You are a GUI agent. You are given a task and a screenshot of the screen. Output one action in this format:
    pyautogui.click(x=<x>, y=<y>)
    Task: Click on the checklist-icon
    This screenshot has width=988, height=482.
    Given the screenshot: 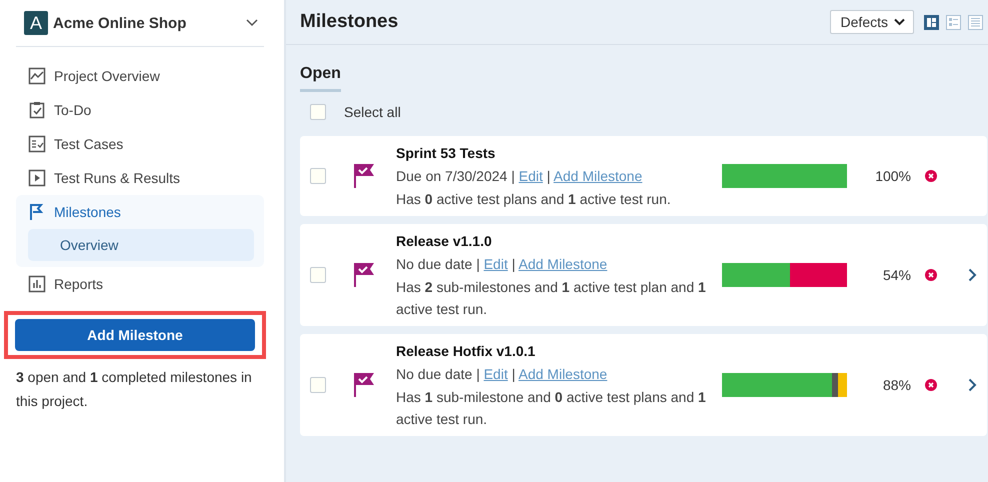 What is the action you would take?
    pyautogui.click(x=37, y=144)
    